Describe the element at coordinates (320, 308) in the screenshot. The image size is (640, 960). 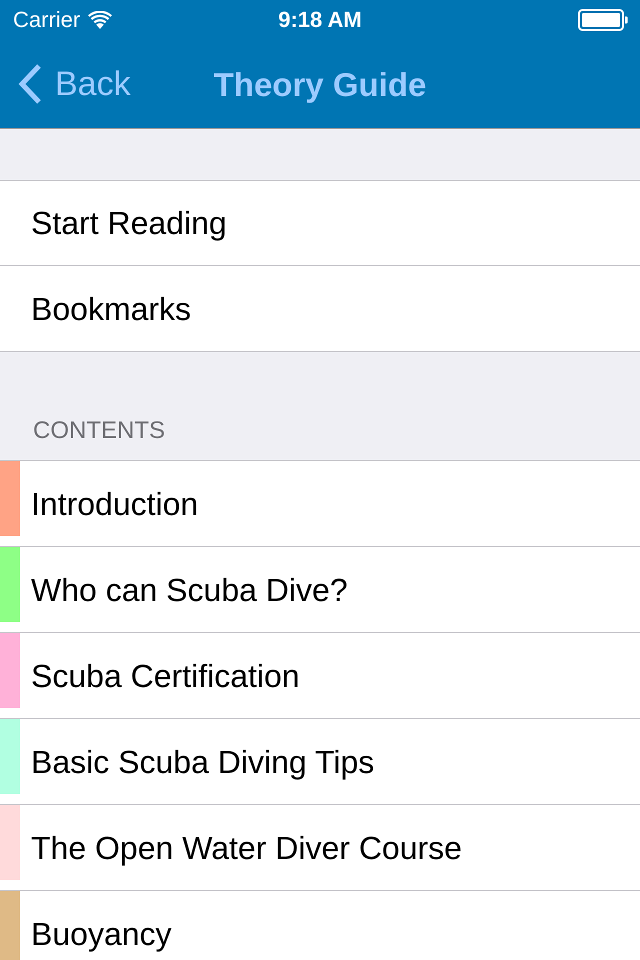
I see `menu-item: Bookmarks` at that location.